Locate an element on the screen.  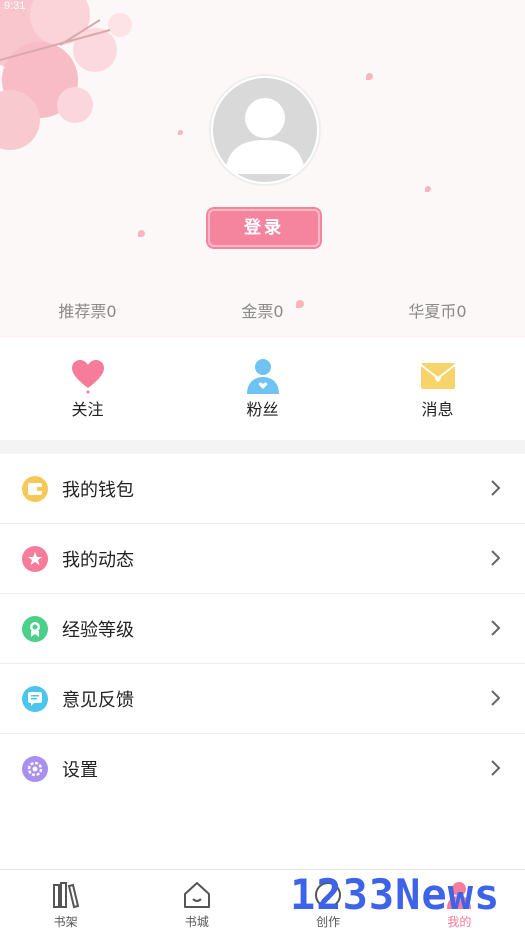
quick-actions: 关注 粉丝 消息 is located at coordinates (262, 389).